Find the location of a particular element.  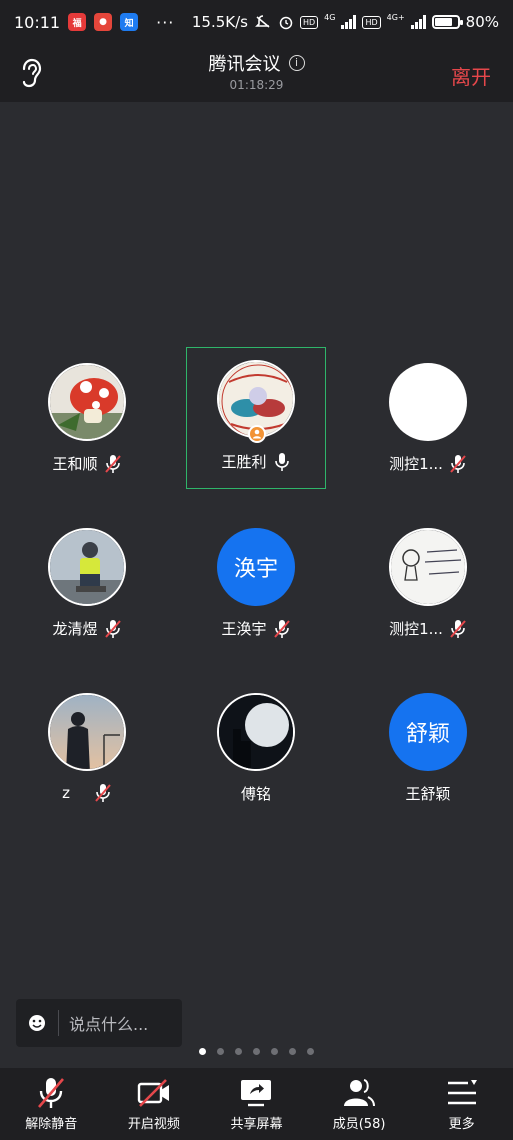

info-icon: i is located at coordinates (296, 63).